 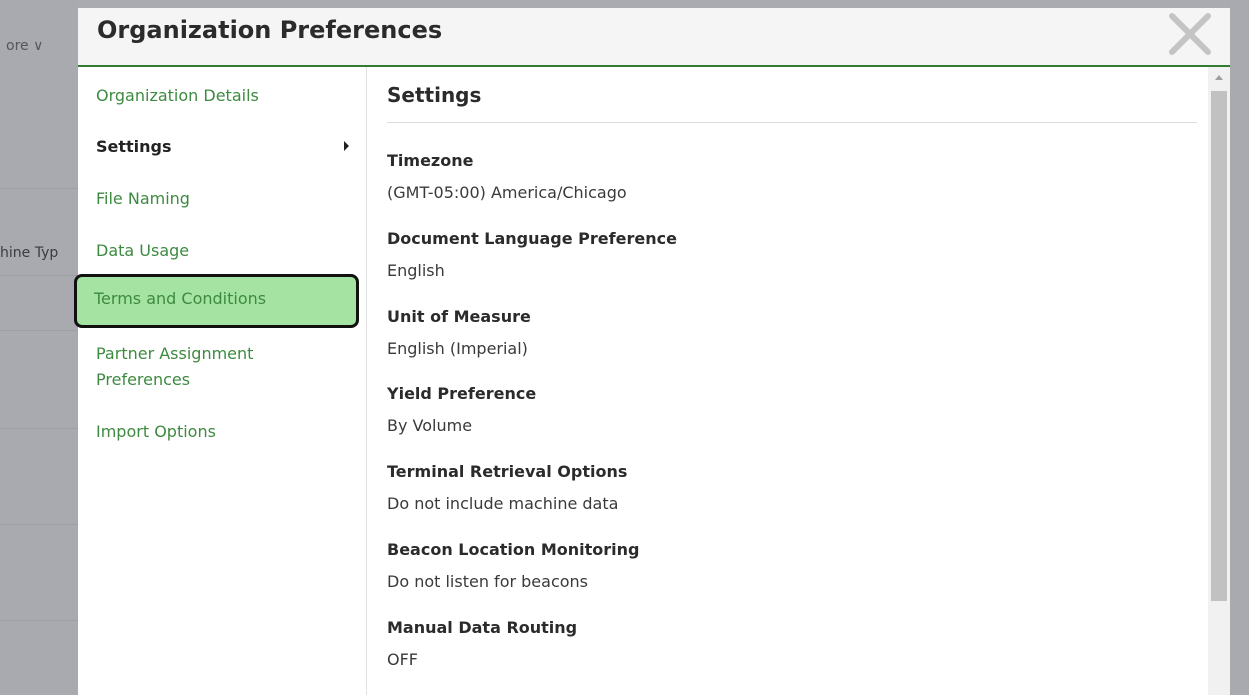 What do you see at coordinates (459, 316) in the screenshot?
I see `unit-of-measure-label: Unit of Measure` at bounding box center [459, 316].